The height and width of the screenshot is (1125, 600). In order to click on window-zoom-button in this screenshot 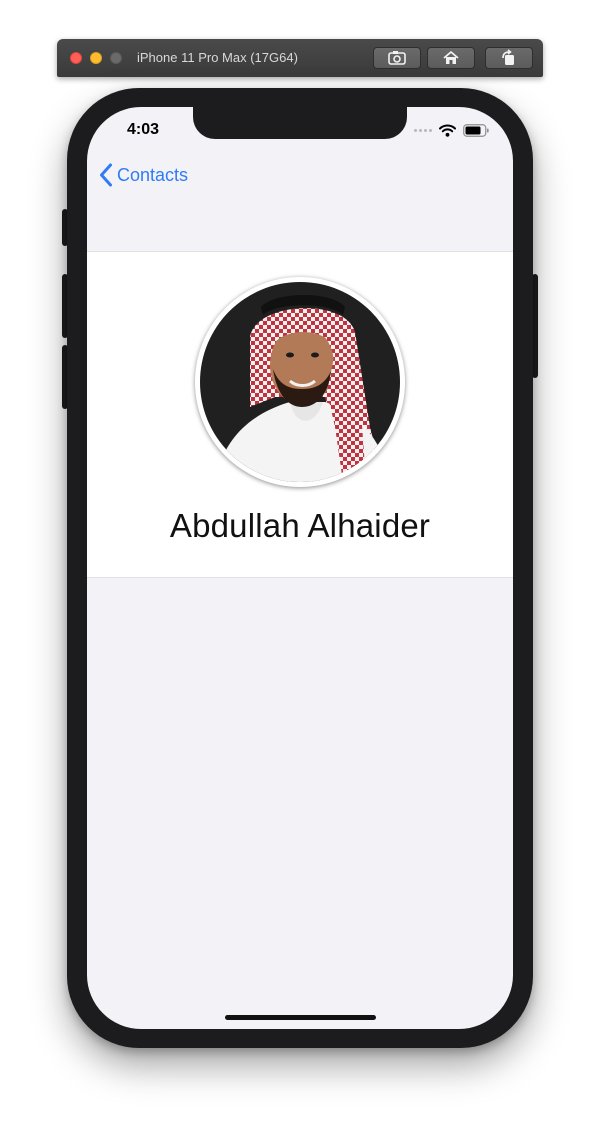, I will do `click(116, 58)`.